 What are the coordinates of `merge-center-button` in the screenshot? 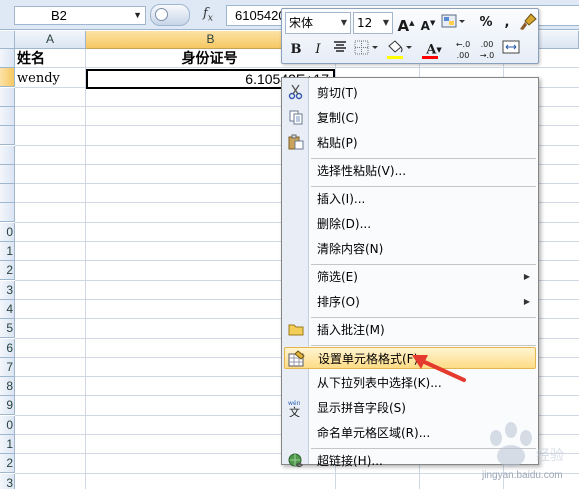 It's located at (511, 50).